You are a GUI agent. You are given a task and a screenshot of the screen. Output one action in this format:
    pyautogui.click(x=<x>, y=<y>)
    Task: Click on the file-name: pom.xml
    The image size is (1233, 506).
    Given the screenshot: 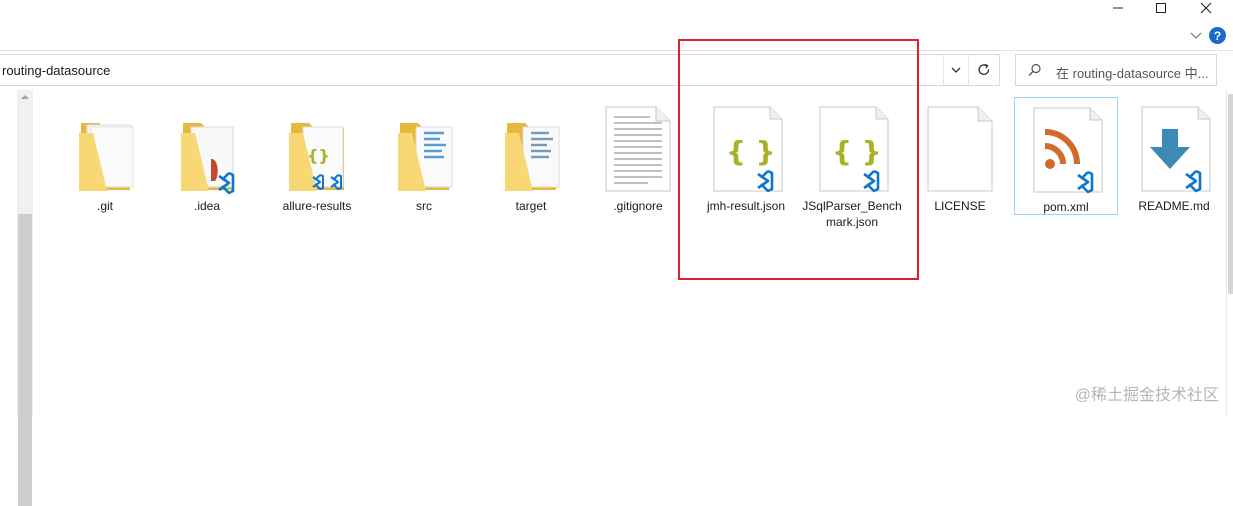 What is the action you would take?
    pyautogui.click(x=1066, y=207)
    